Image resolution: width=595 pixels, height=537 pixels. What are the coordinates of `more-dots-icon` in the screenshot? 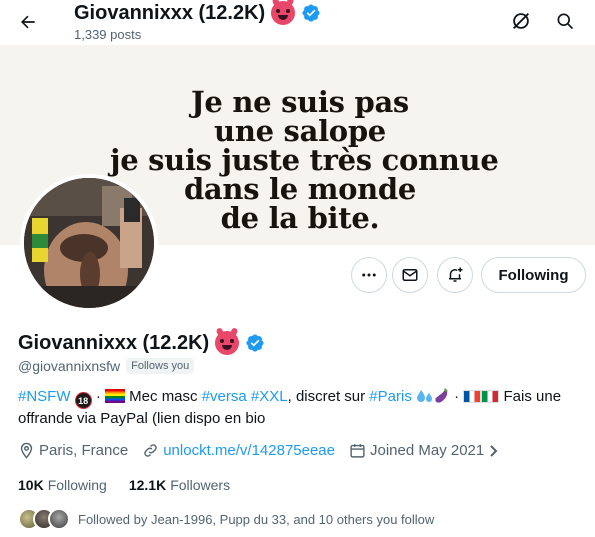 It's located at (369, 275).